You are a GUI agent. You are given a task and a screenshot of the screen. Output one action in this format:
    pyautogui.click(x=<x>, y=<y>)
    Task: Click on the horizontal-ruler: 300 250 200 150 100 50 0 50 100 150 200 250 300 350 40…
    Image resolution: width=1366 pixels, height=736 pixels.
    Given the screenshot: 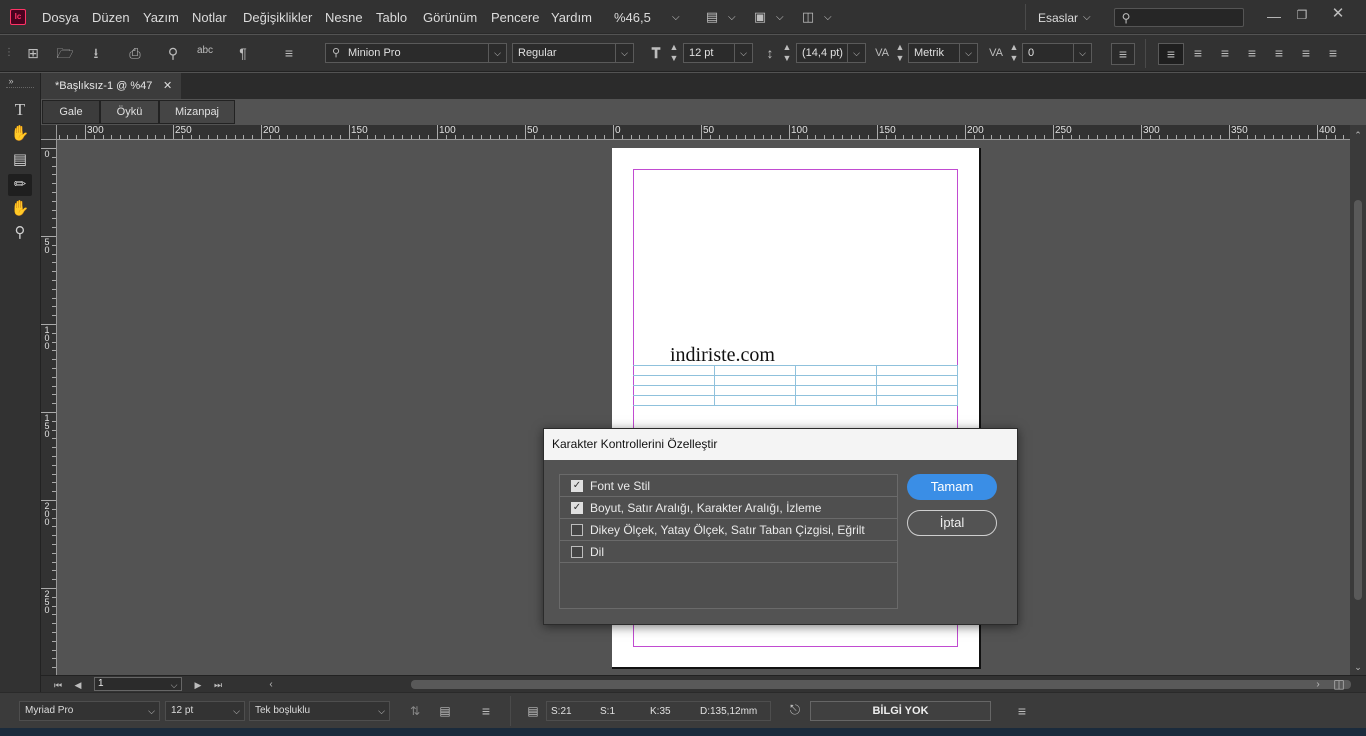 What is the action you would take?
    pyautogui.click(x=703, y=132)
    